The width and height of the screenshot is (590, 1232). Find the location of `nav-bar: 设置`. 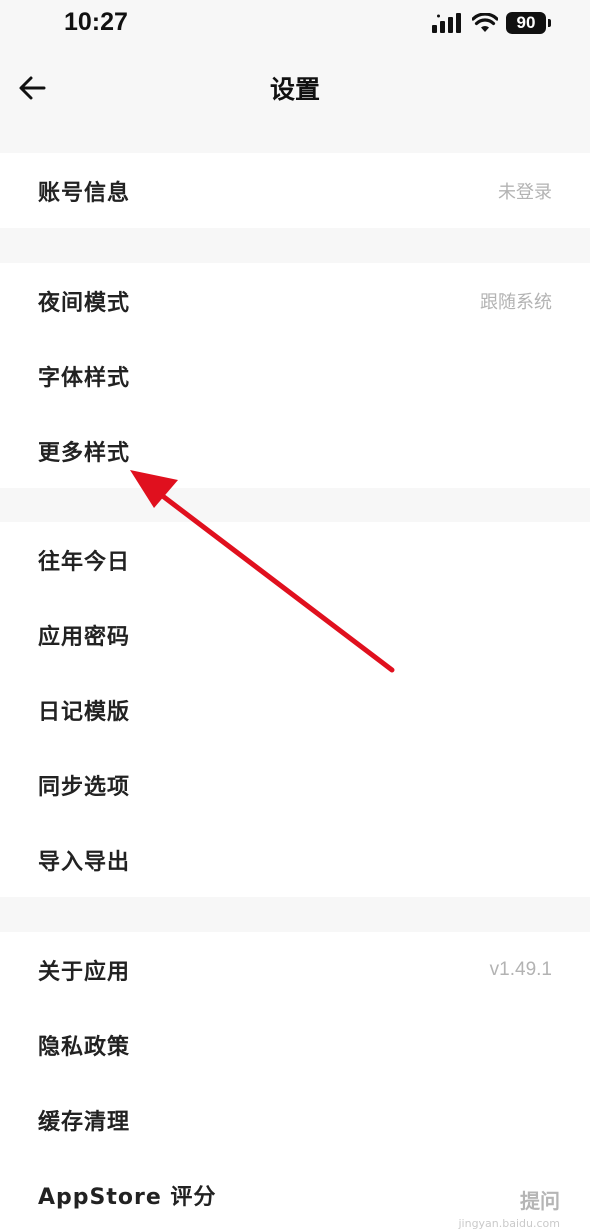

nav-bar: 设置 is located at coordinates (295, 88).